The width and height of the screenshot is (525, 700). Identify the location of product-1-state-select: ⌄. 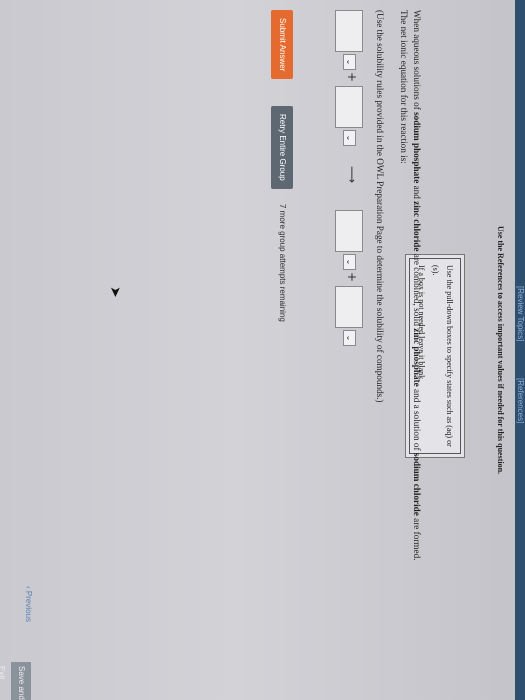
(349, 262).